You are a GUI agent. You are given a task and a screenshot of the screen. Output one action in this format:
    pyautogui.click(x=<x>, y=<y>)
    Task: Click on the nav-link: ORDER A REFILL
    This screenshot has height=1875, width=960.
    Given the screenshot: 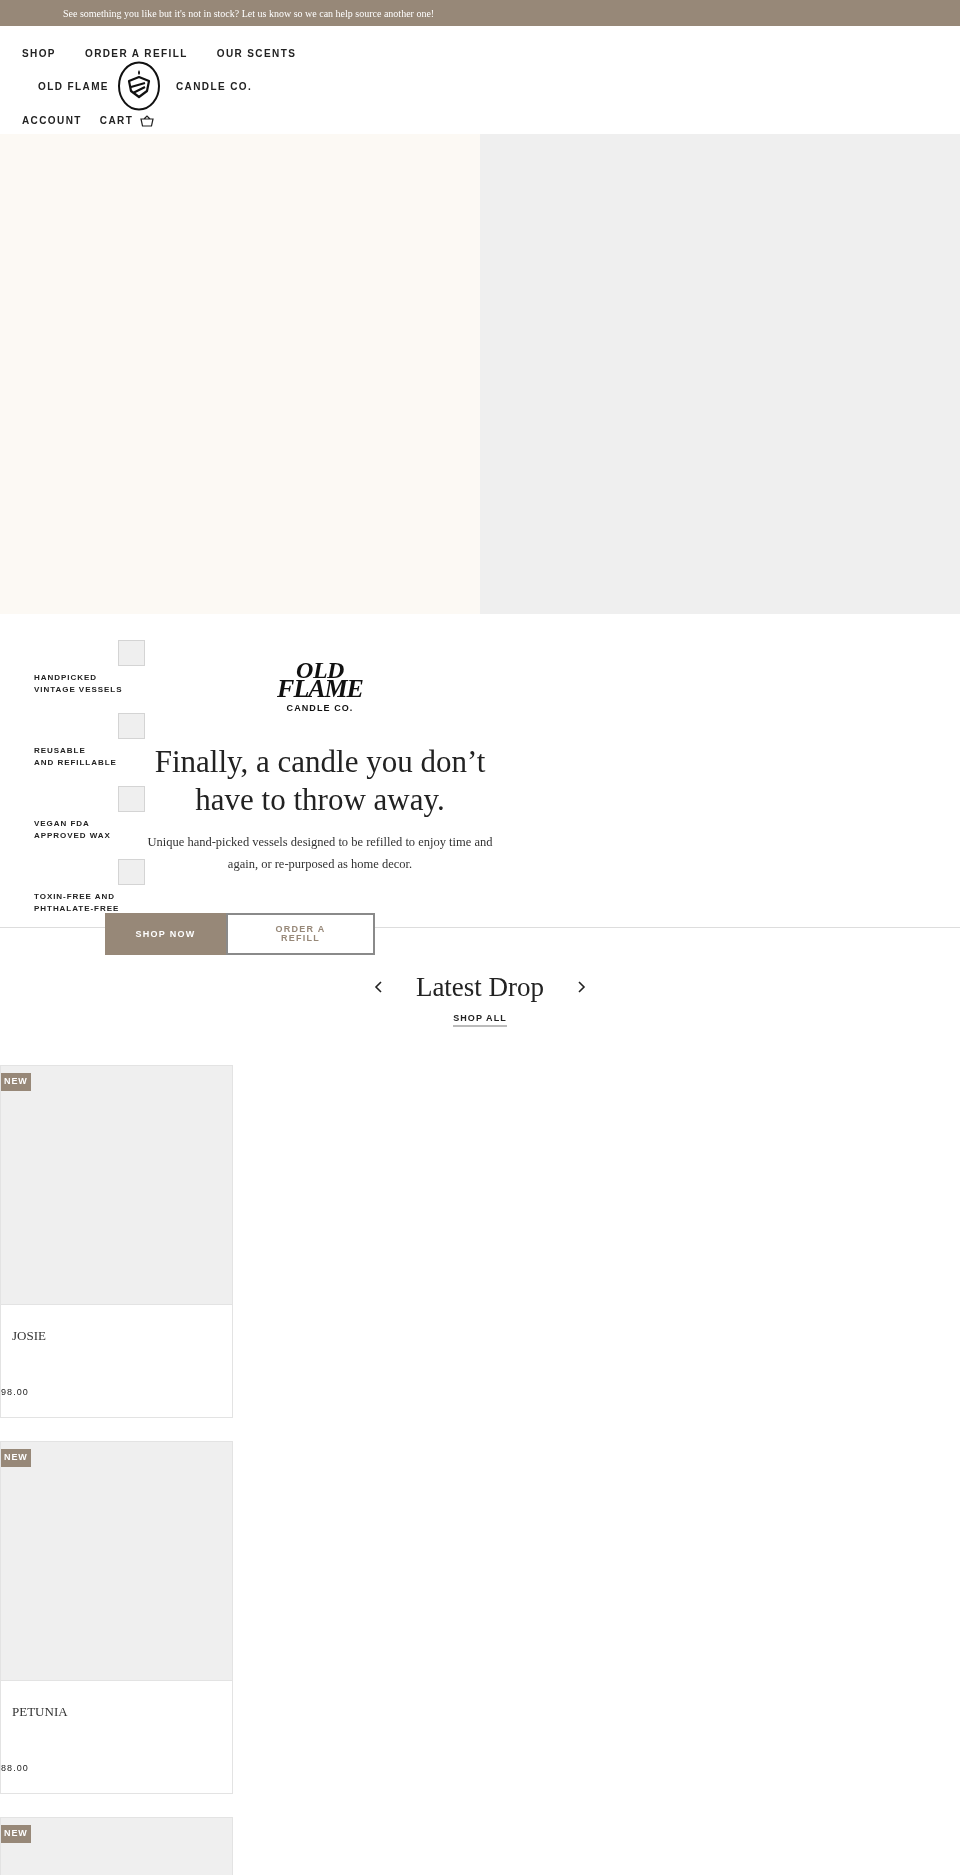 What is the action you would take?
    pyautogui.click(x=136, y=53)
    